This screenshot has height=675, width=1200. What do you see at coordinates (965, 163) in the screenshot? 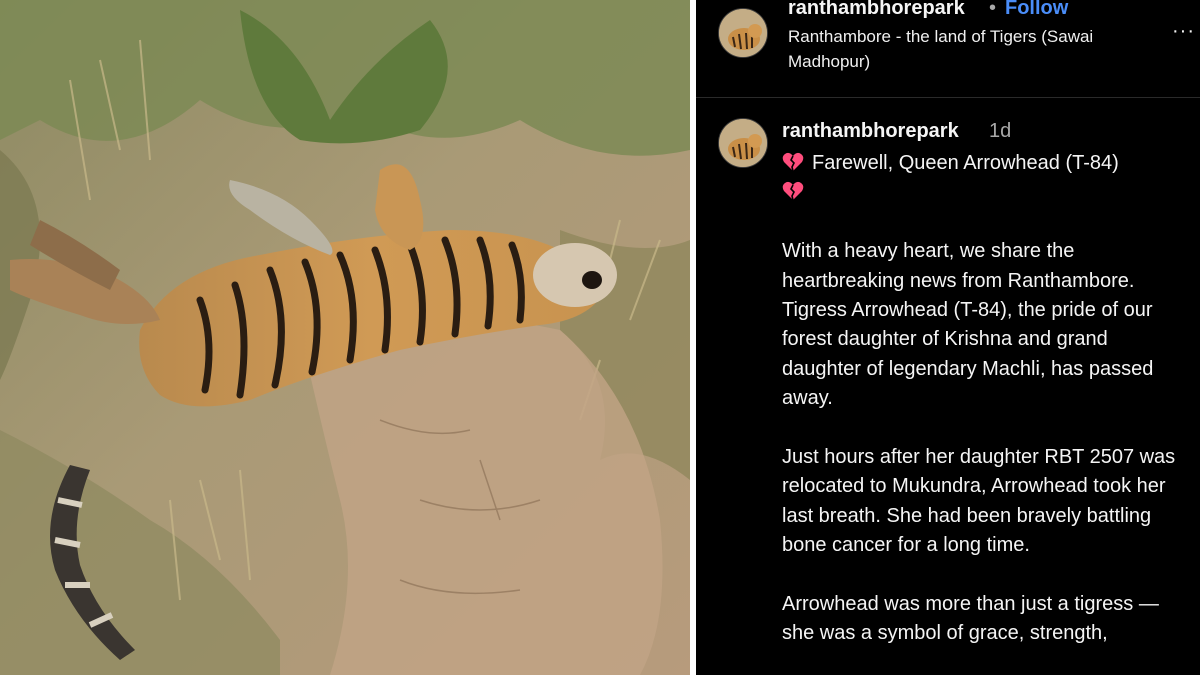
I see `caption-title-text: Farewell, Queen Arrowhead (T-84)` at bounding box center [965, 163].